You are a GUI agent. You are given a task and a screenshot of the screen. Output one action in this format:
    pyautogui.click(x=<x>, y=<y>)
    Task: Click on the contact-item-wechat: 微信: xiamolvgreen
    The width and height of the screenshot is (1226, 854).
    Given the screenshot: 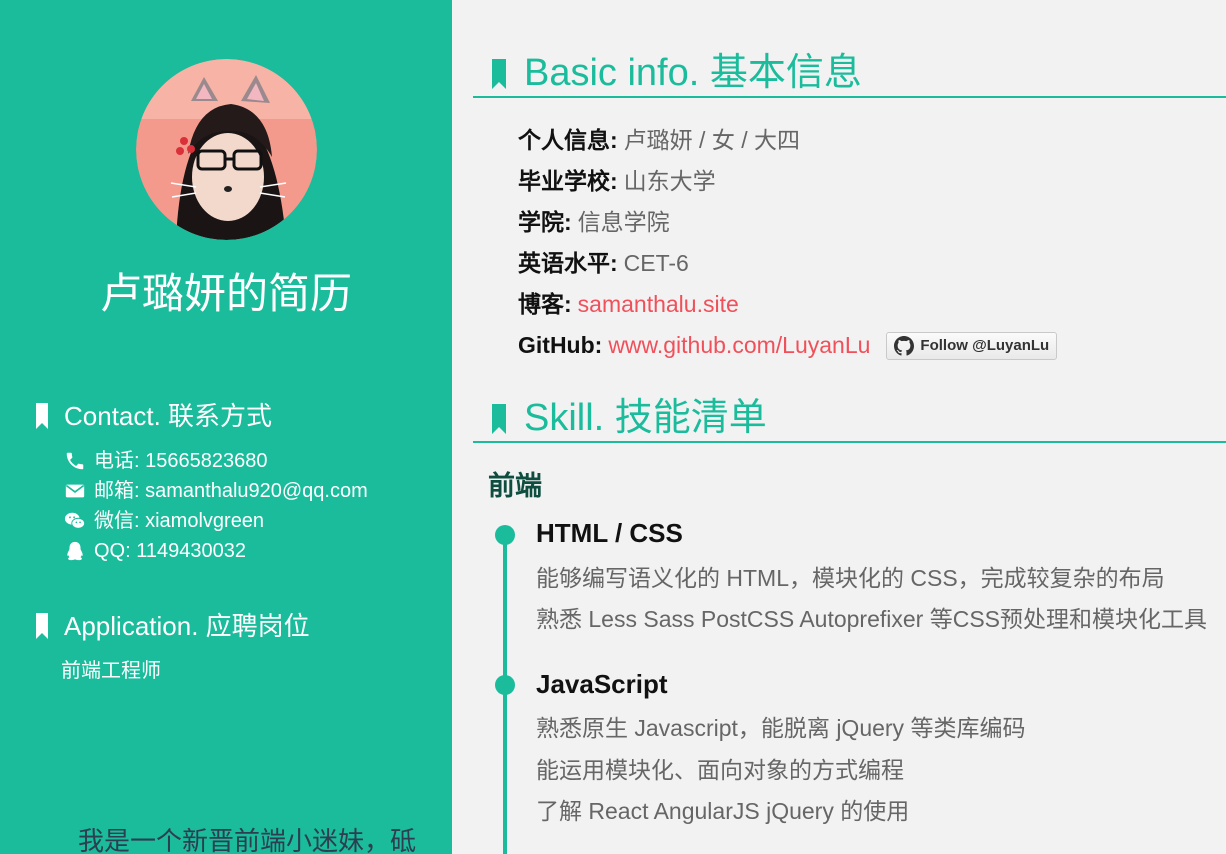 What is the action you would take?
    pyautogui.click(x=216, y=521)
    